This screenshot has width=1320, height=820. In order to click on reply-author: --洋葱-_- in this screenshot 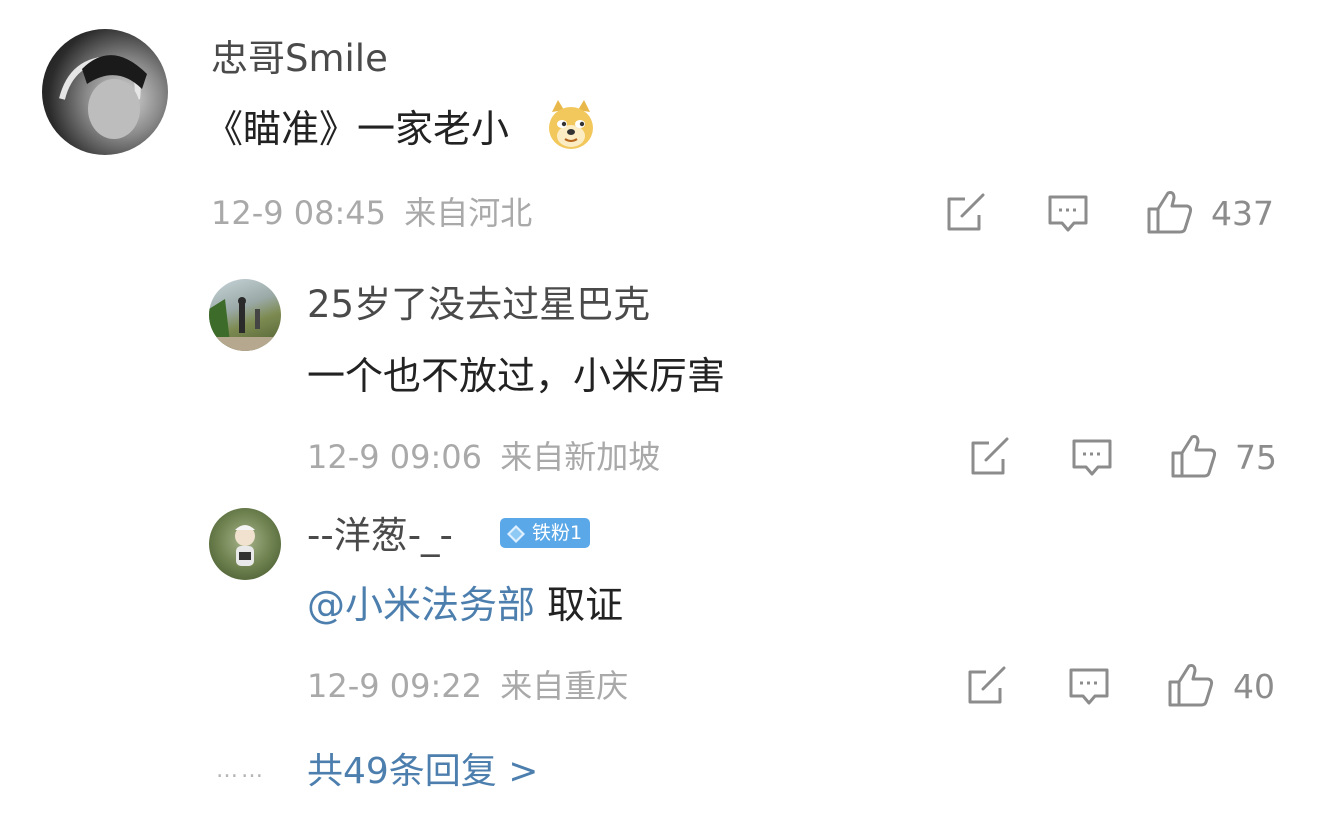, I will do `click(380, 535)`.